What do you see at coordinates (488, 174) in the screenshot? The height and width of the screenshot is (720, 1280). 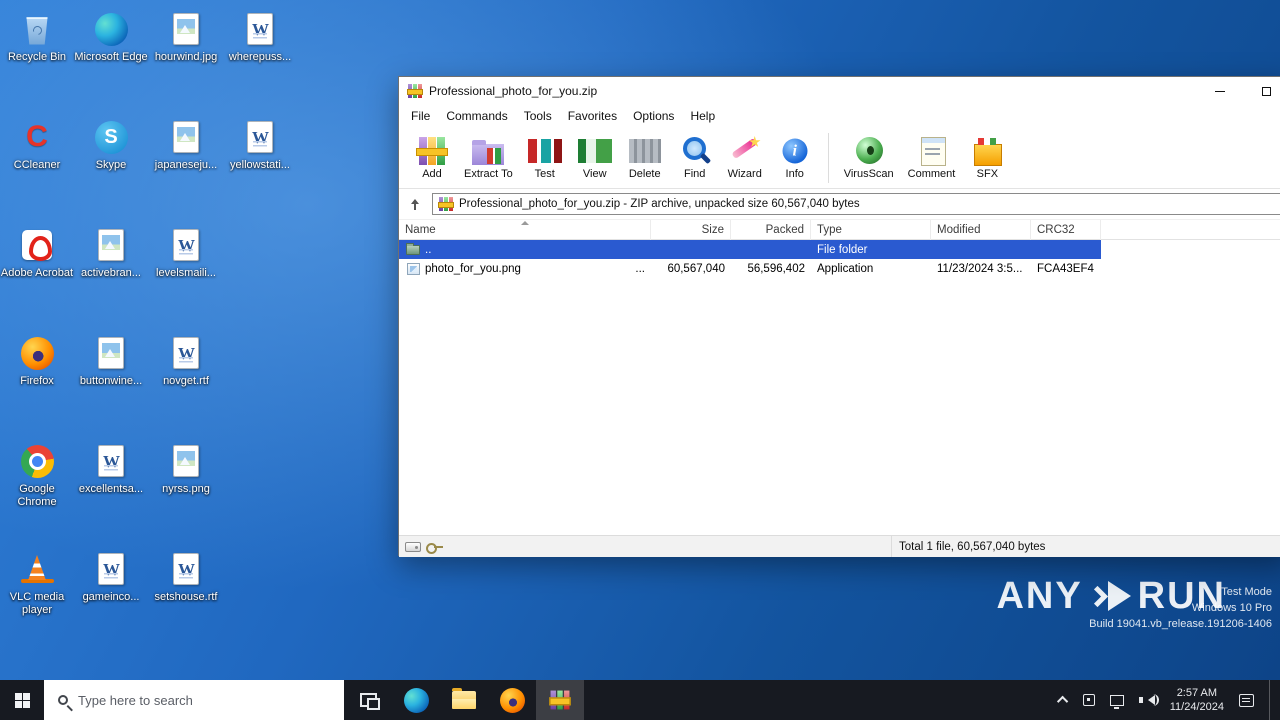 I see `toolbar-label: Extract To` at bounding box center [488, 174].